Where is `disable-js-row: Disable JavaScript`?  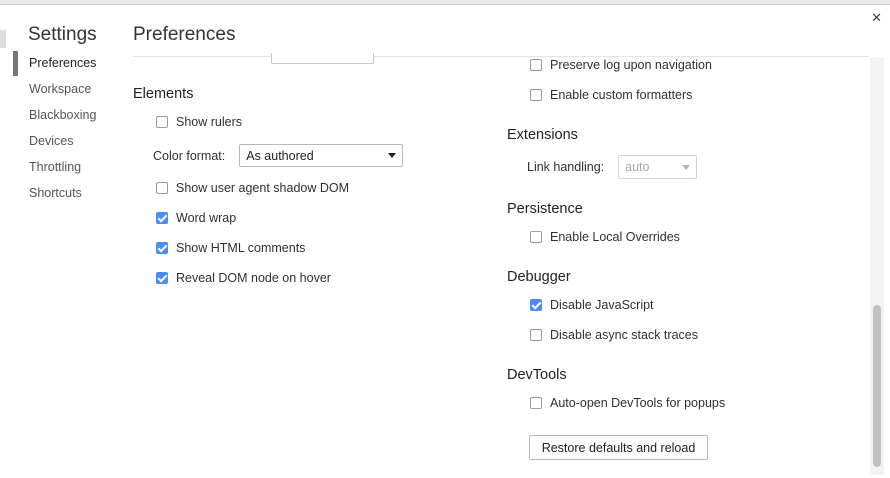 disable-js-row: Disable JavaScript is located at coordinates (592, 305).